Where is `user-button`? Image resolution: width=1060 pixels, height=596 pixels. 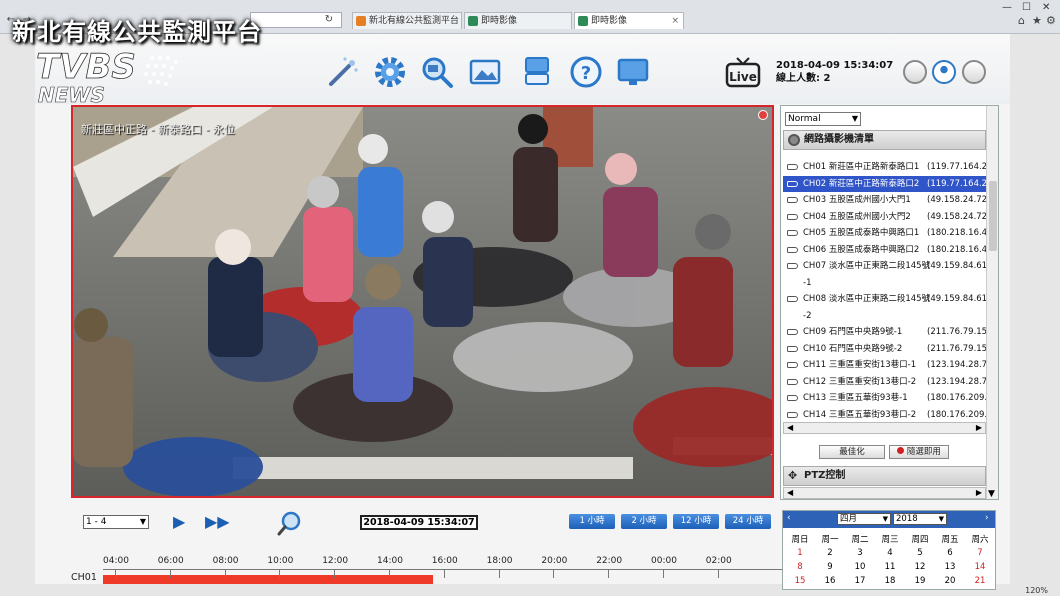 user-button is located at coordinates (944, 72).